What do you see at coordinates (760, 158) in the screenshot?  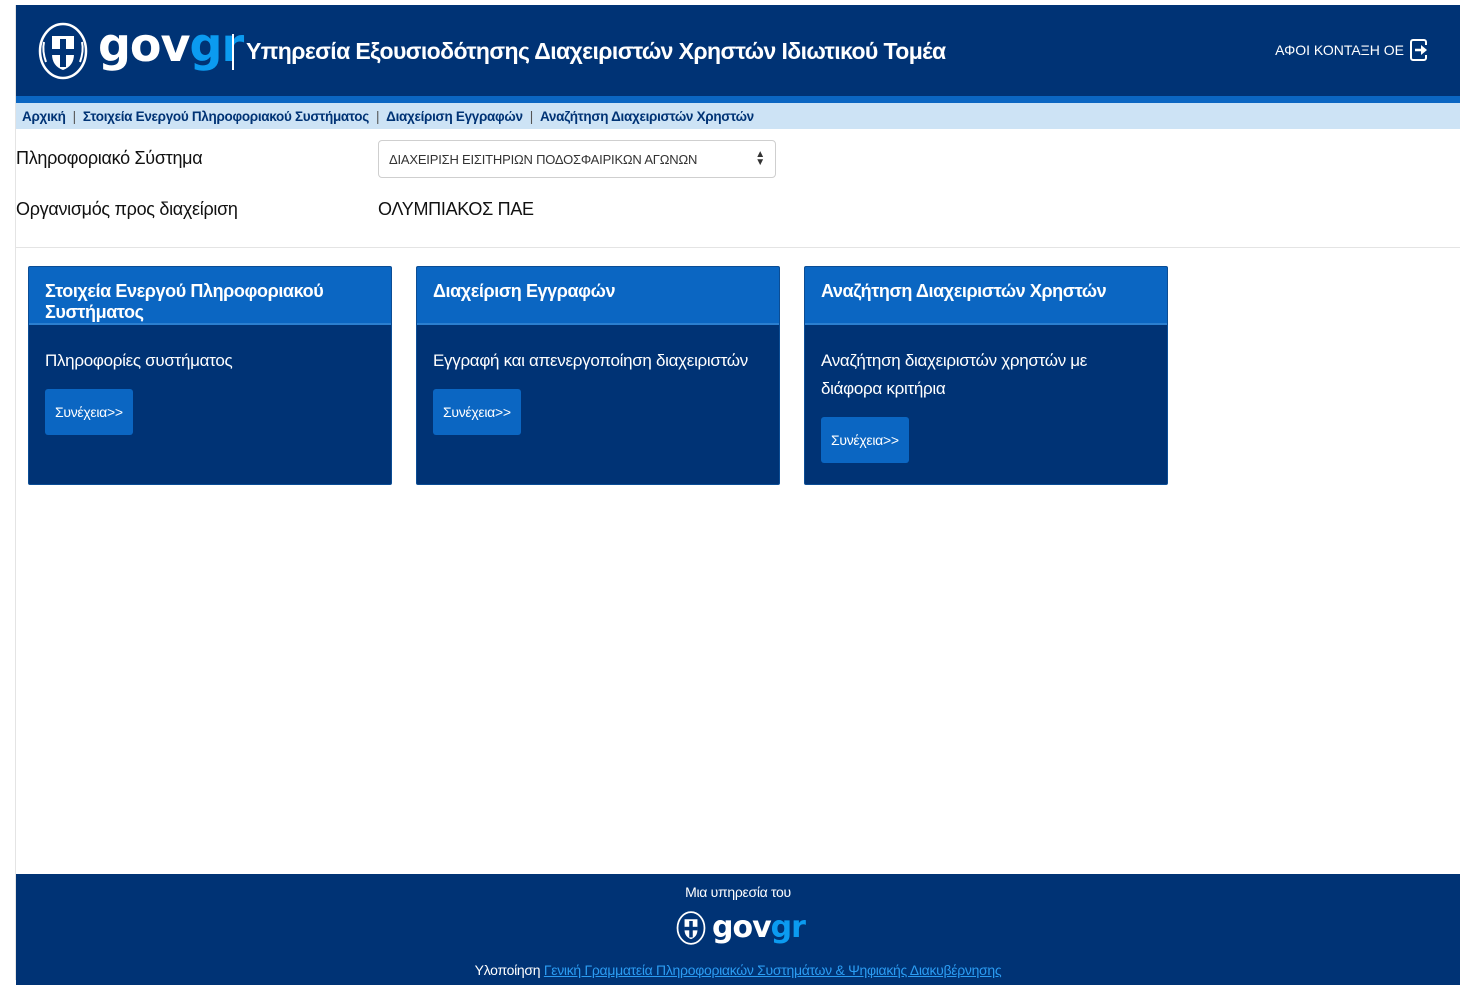 I see `select-arrows-icon: ▲ ▼` at bounding box center [760, 158].